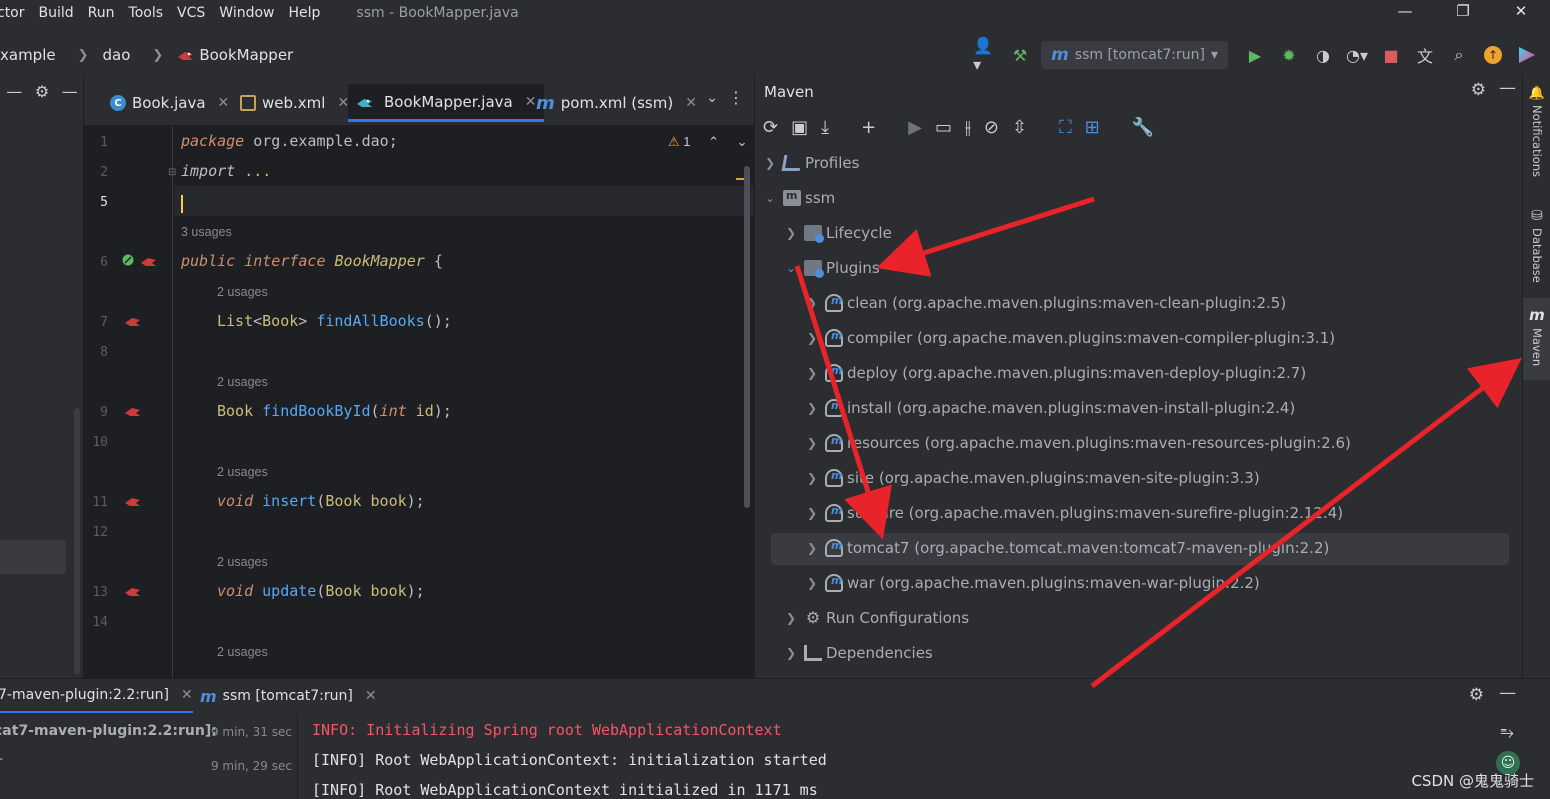 This screenshot has width=1550, height=799. I want to click on toggle-offline-icon: ⫲, so click(968, 127).